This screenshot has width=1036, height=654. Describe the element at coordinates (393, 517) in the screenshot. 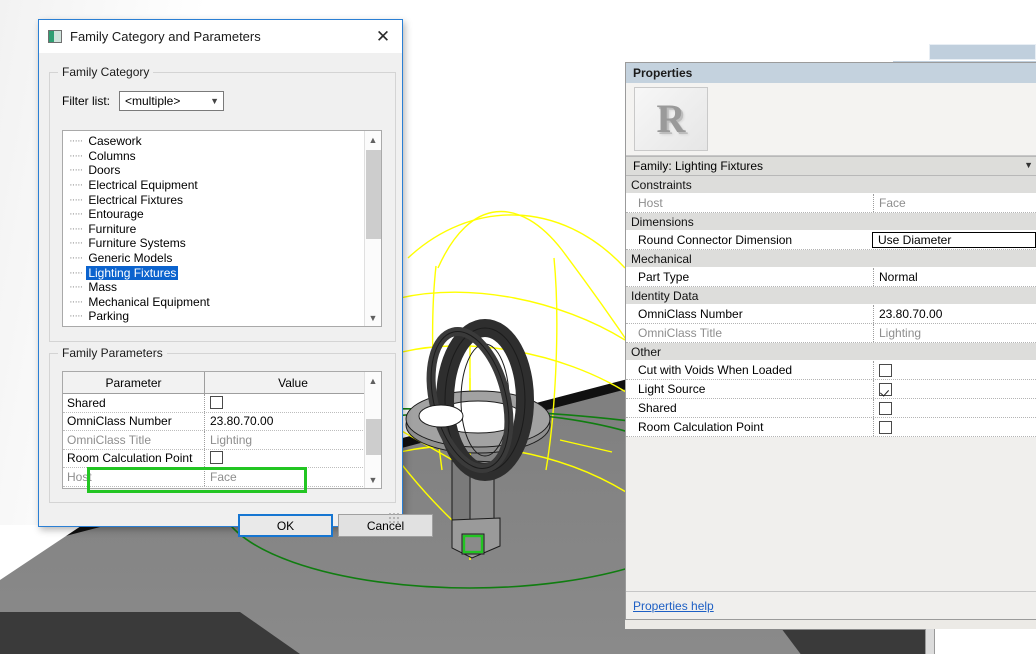

I see `resize-grip` at that location.